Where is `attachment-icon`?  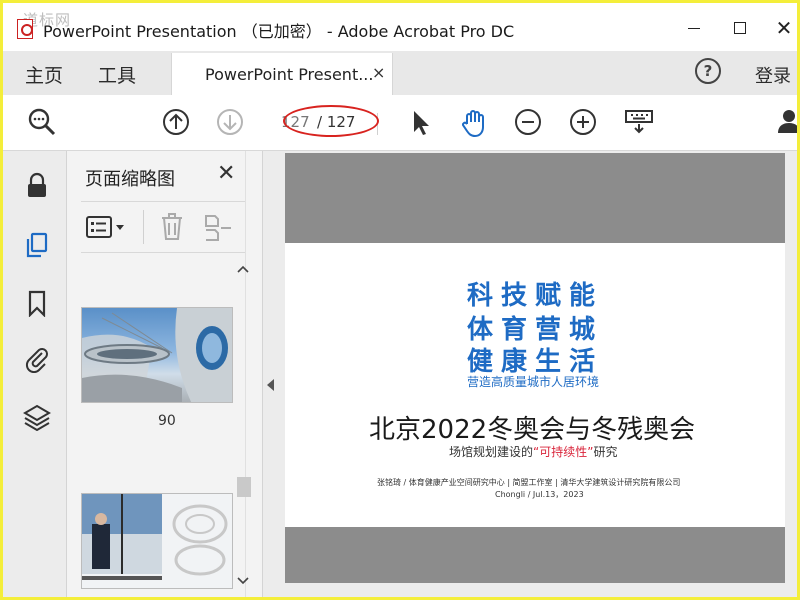 attachment-icon is located at coordinates (37, 359).